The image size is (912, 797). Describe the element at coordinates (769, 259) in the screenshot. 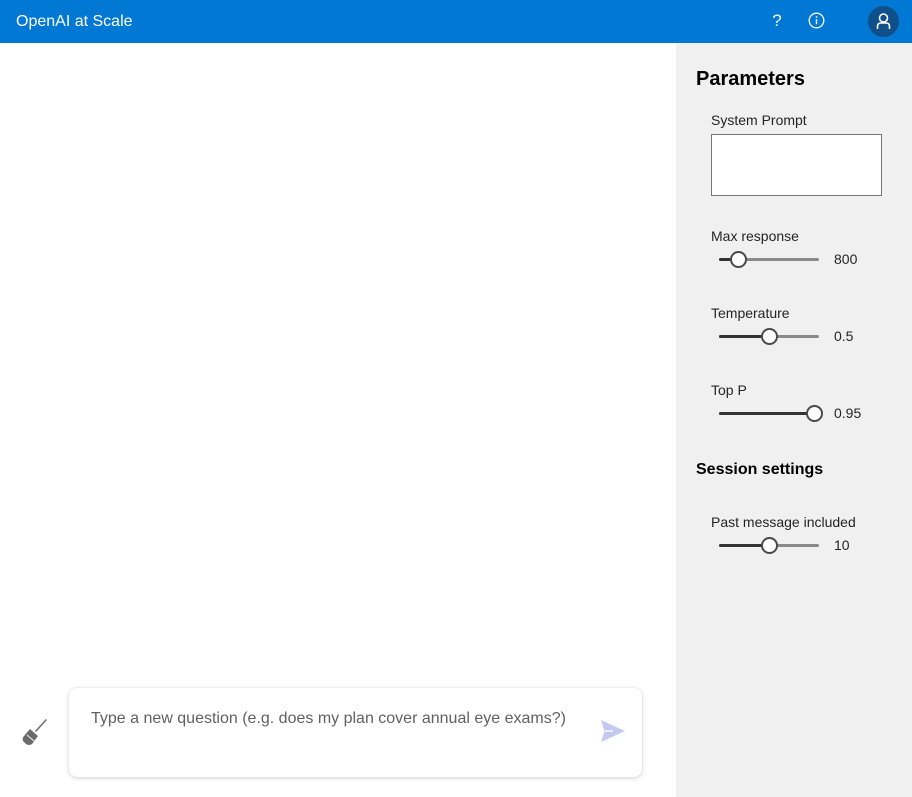

I see `max-response-slider` at that location.